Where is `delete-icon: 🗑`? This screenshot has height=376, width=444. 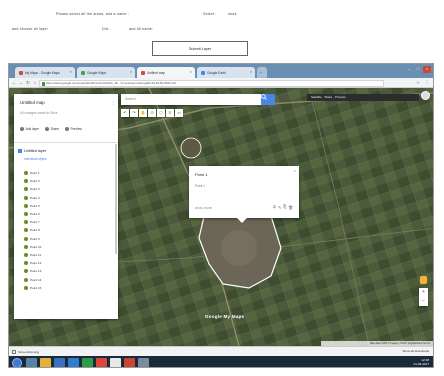 delete-icon: 🗑 is located at coordinates (290, 207).